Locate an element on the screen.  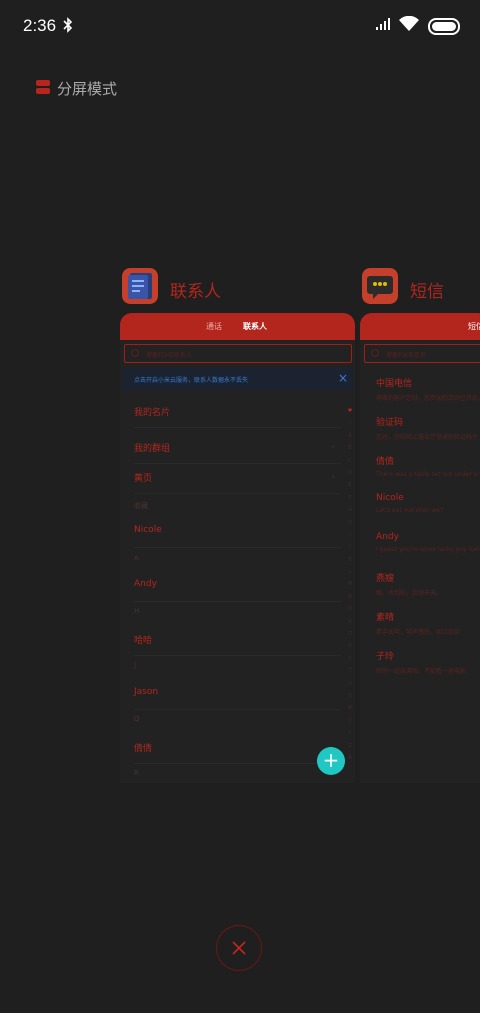
index-letter: L is located at coordinates (350, 572).